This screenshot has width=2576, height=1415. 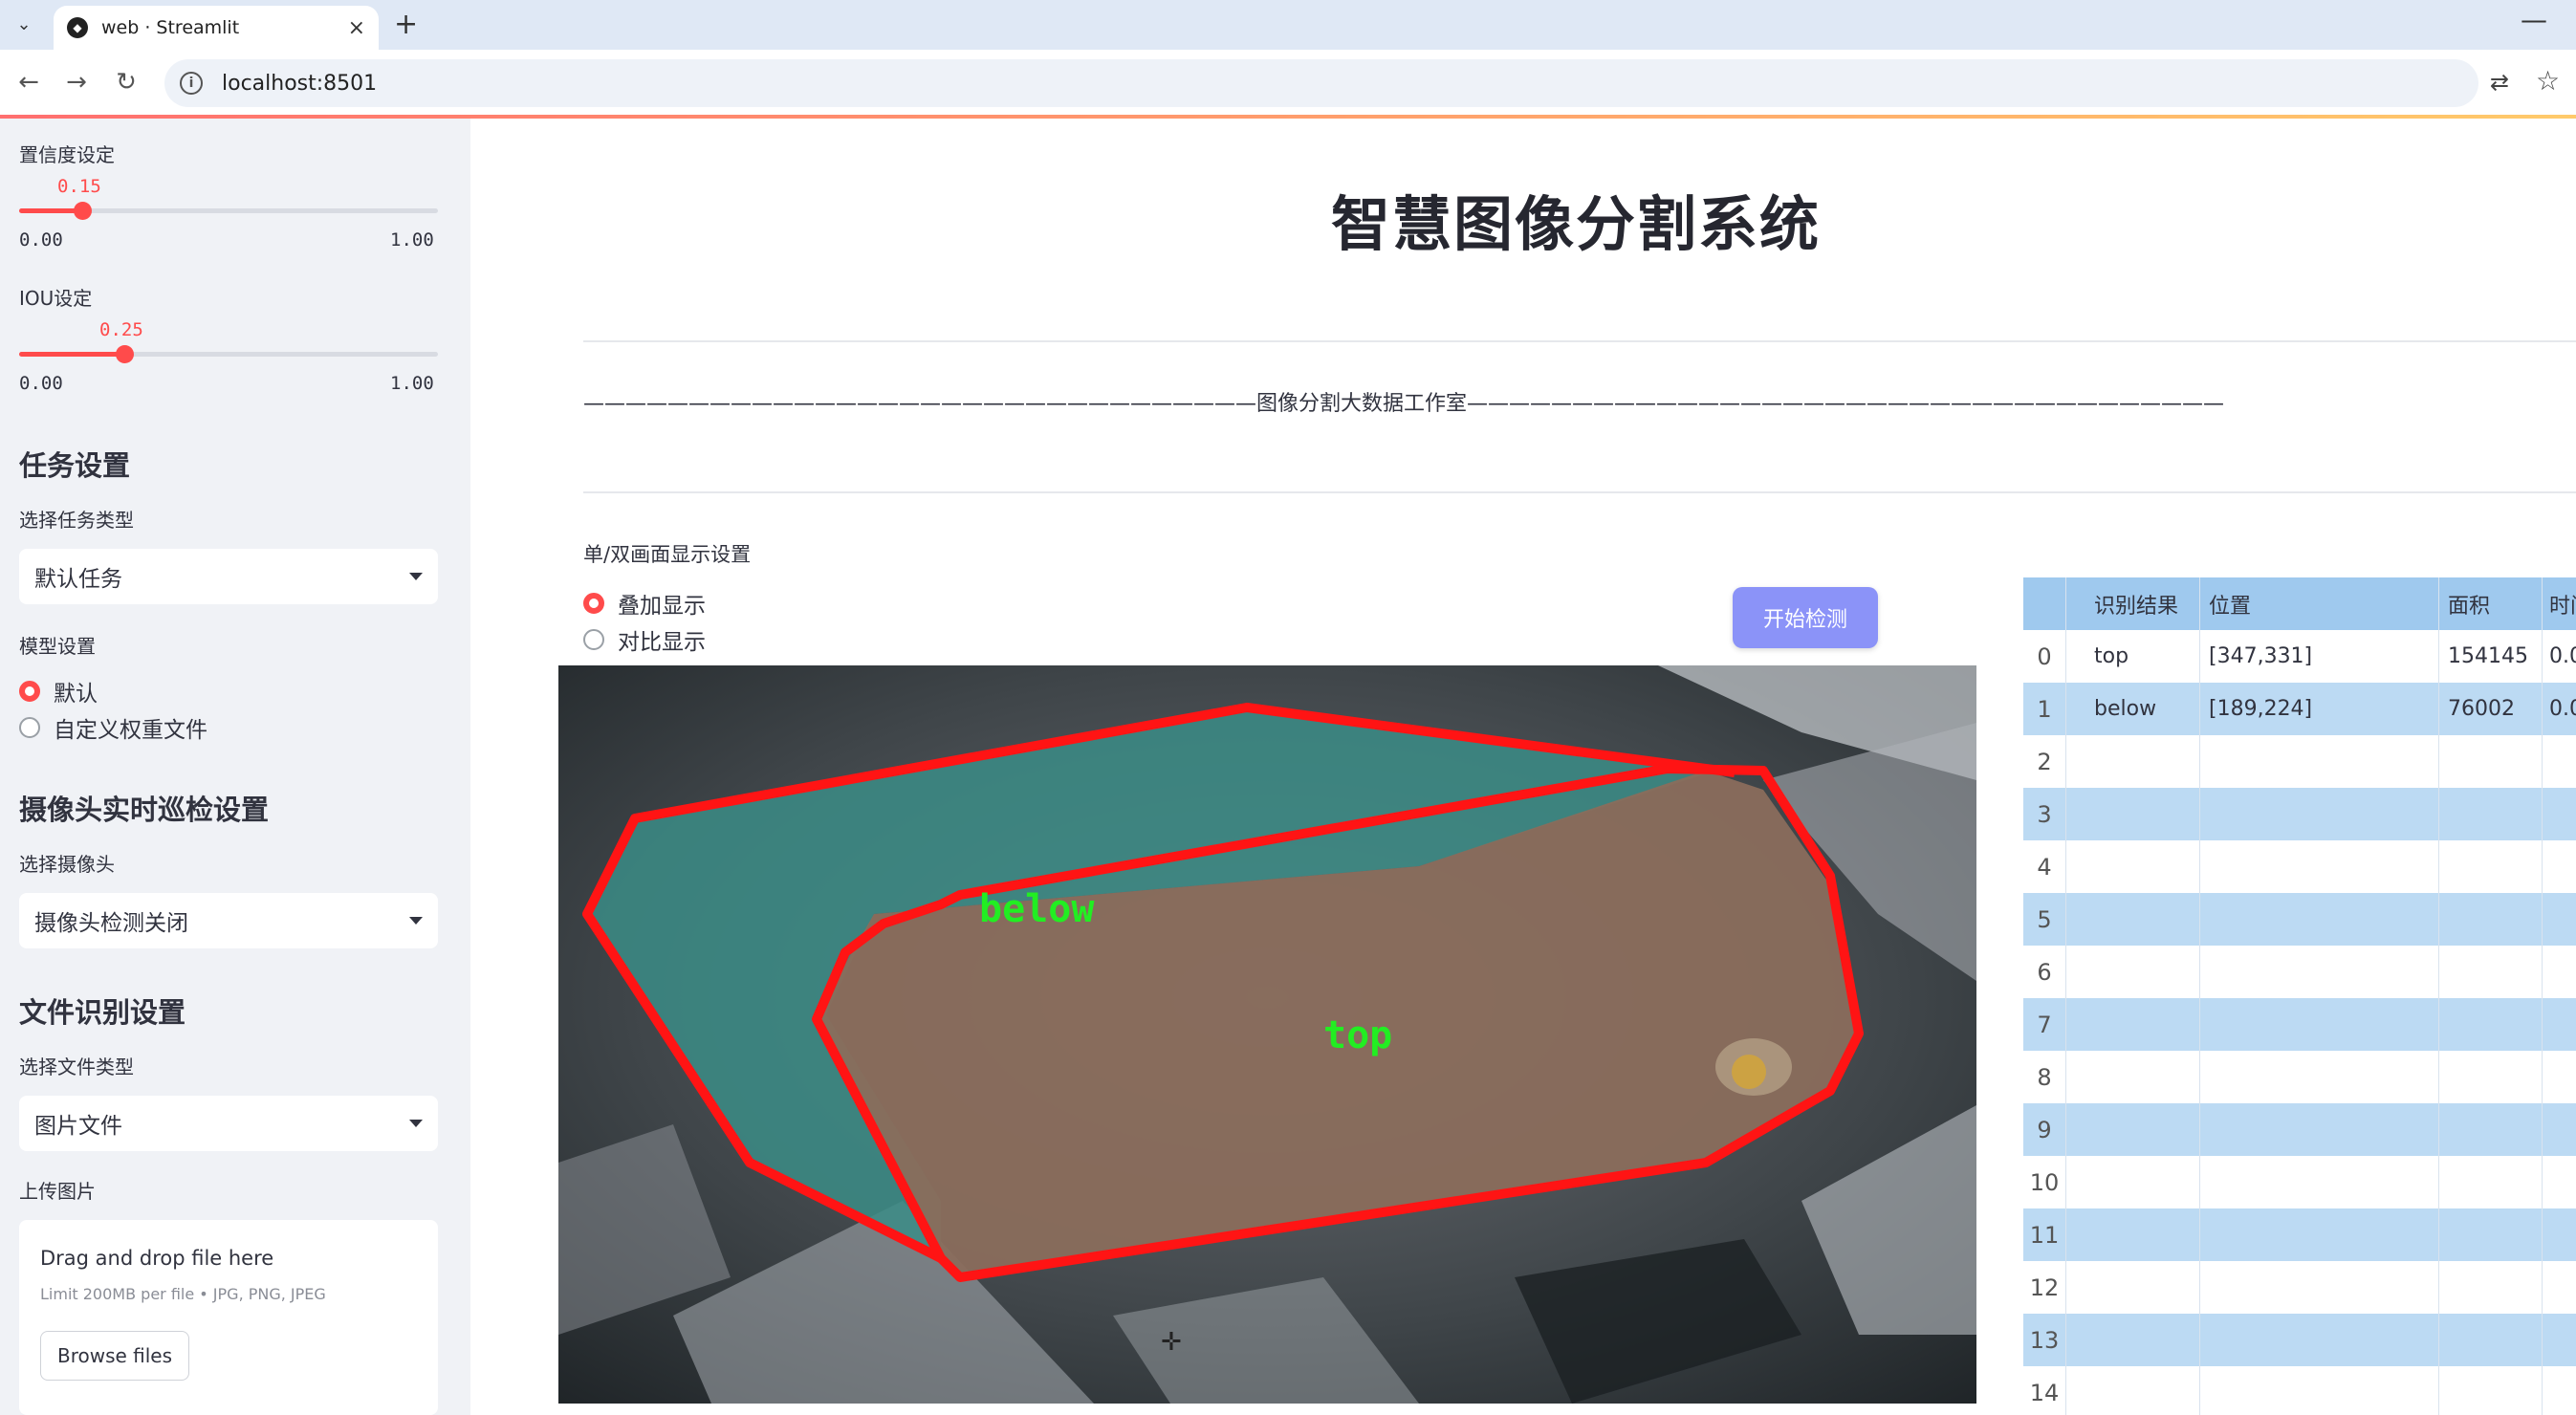 What do you see at coordinates (1805, 617) in the screenshot?
I see `start-detection-button: 开始检测` at bounding box center [1805, 617].